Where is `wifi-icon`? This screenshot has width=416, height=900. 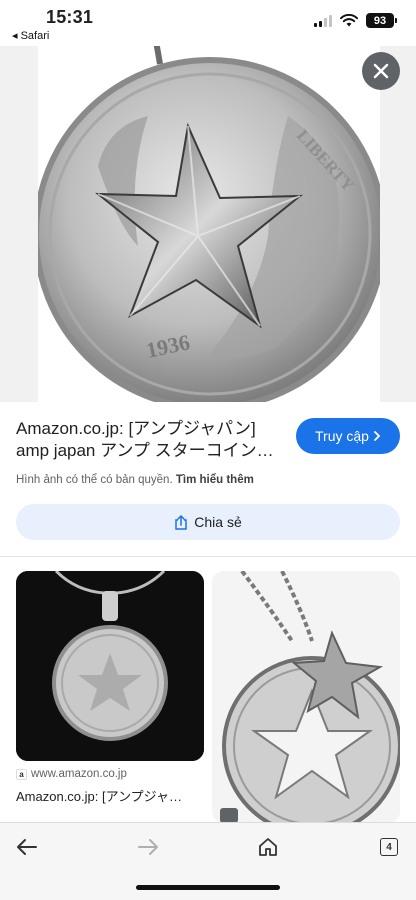
wifi-icon is located at coordinates (349, 20).